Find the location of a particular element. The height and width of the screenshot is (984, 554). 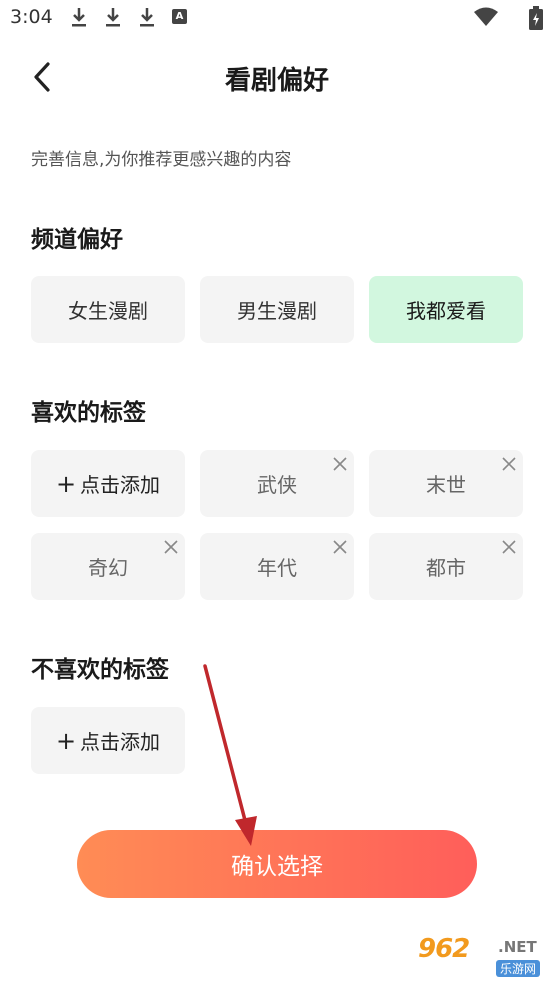

channel-option-male: 男生漫剧 is located at coordinates (277, 309).